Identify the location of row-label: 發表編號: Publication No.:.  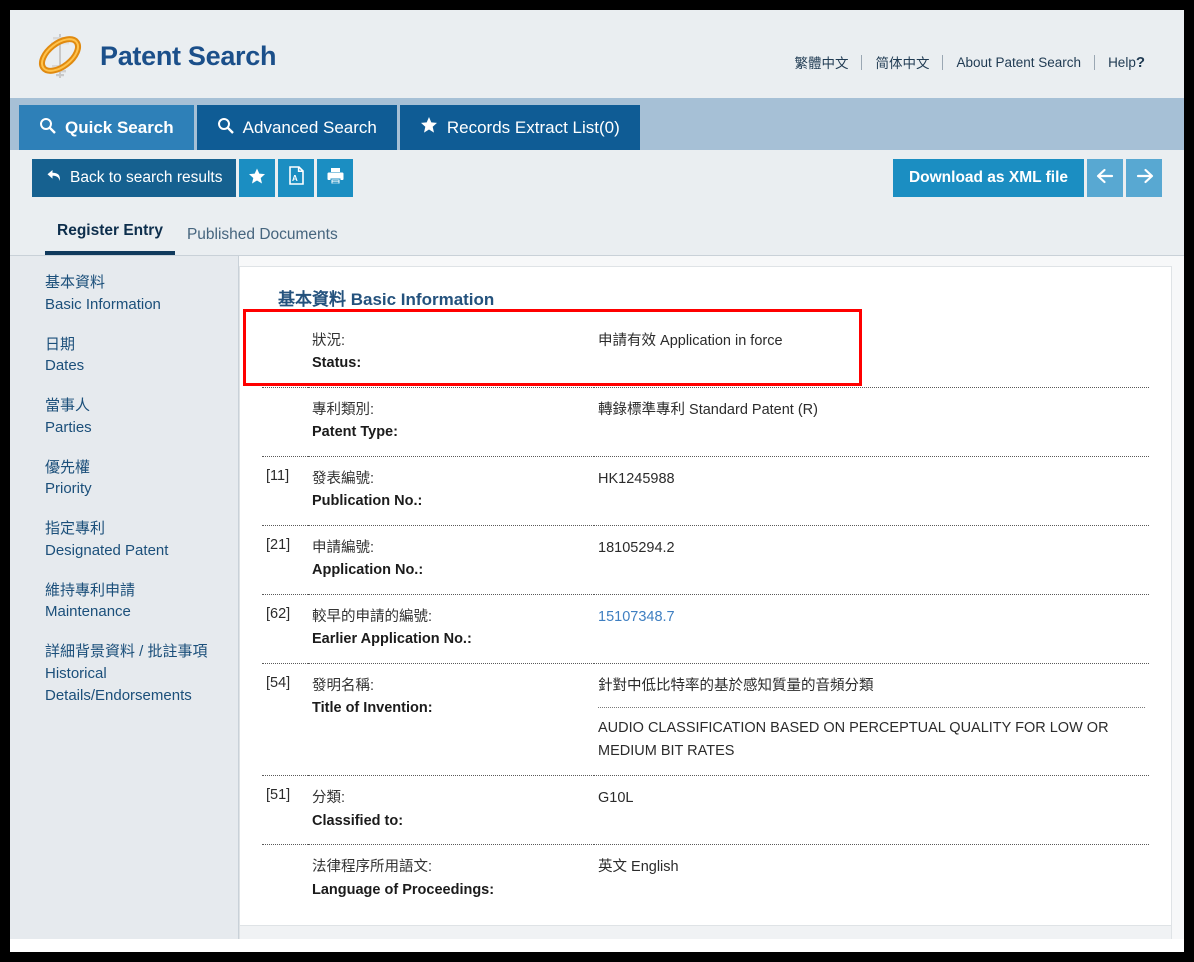
(451, 490).